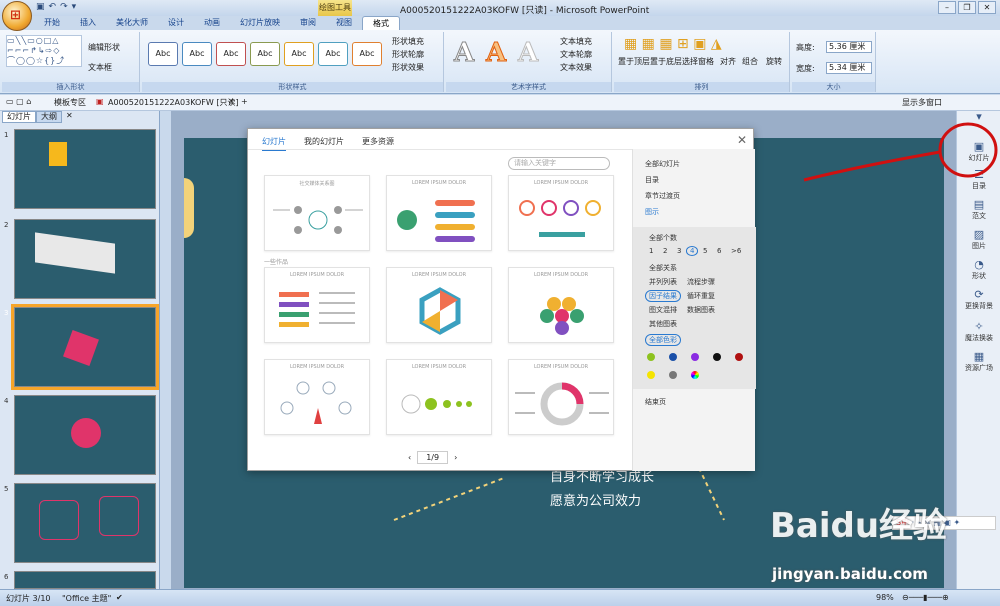 Image resolution: width=1000 pixels, height=606 pixels. Describe the element at coordinates (44, 51) in the screenshot. I see `shapes-gallery: ▭╲╲▭○□△ ⌐⌐⌐↱↳⇨◇ ⌒◯◯☆{}⤴` at that location.